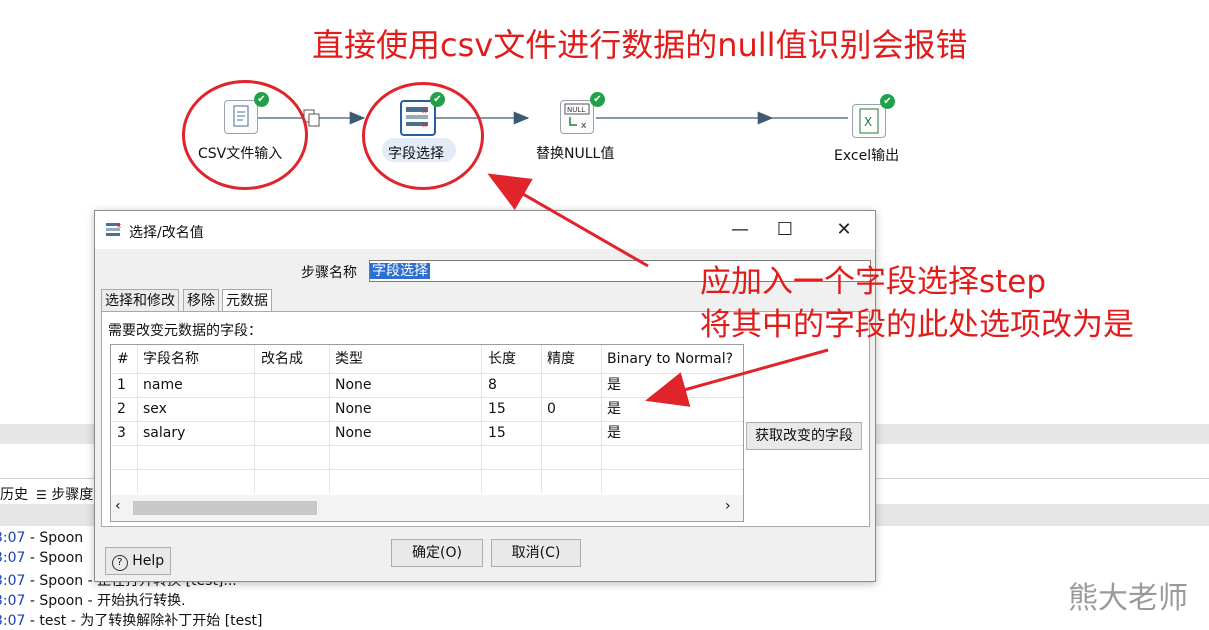 This screenshot has height=630, width=1209. Describe the element at coordinates (131, 621) in the screenshot. I see `log-line: 3:07 - test - 为了转换解除补丁开始 [test]` at that location.